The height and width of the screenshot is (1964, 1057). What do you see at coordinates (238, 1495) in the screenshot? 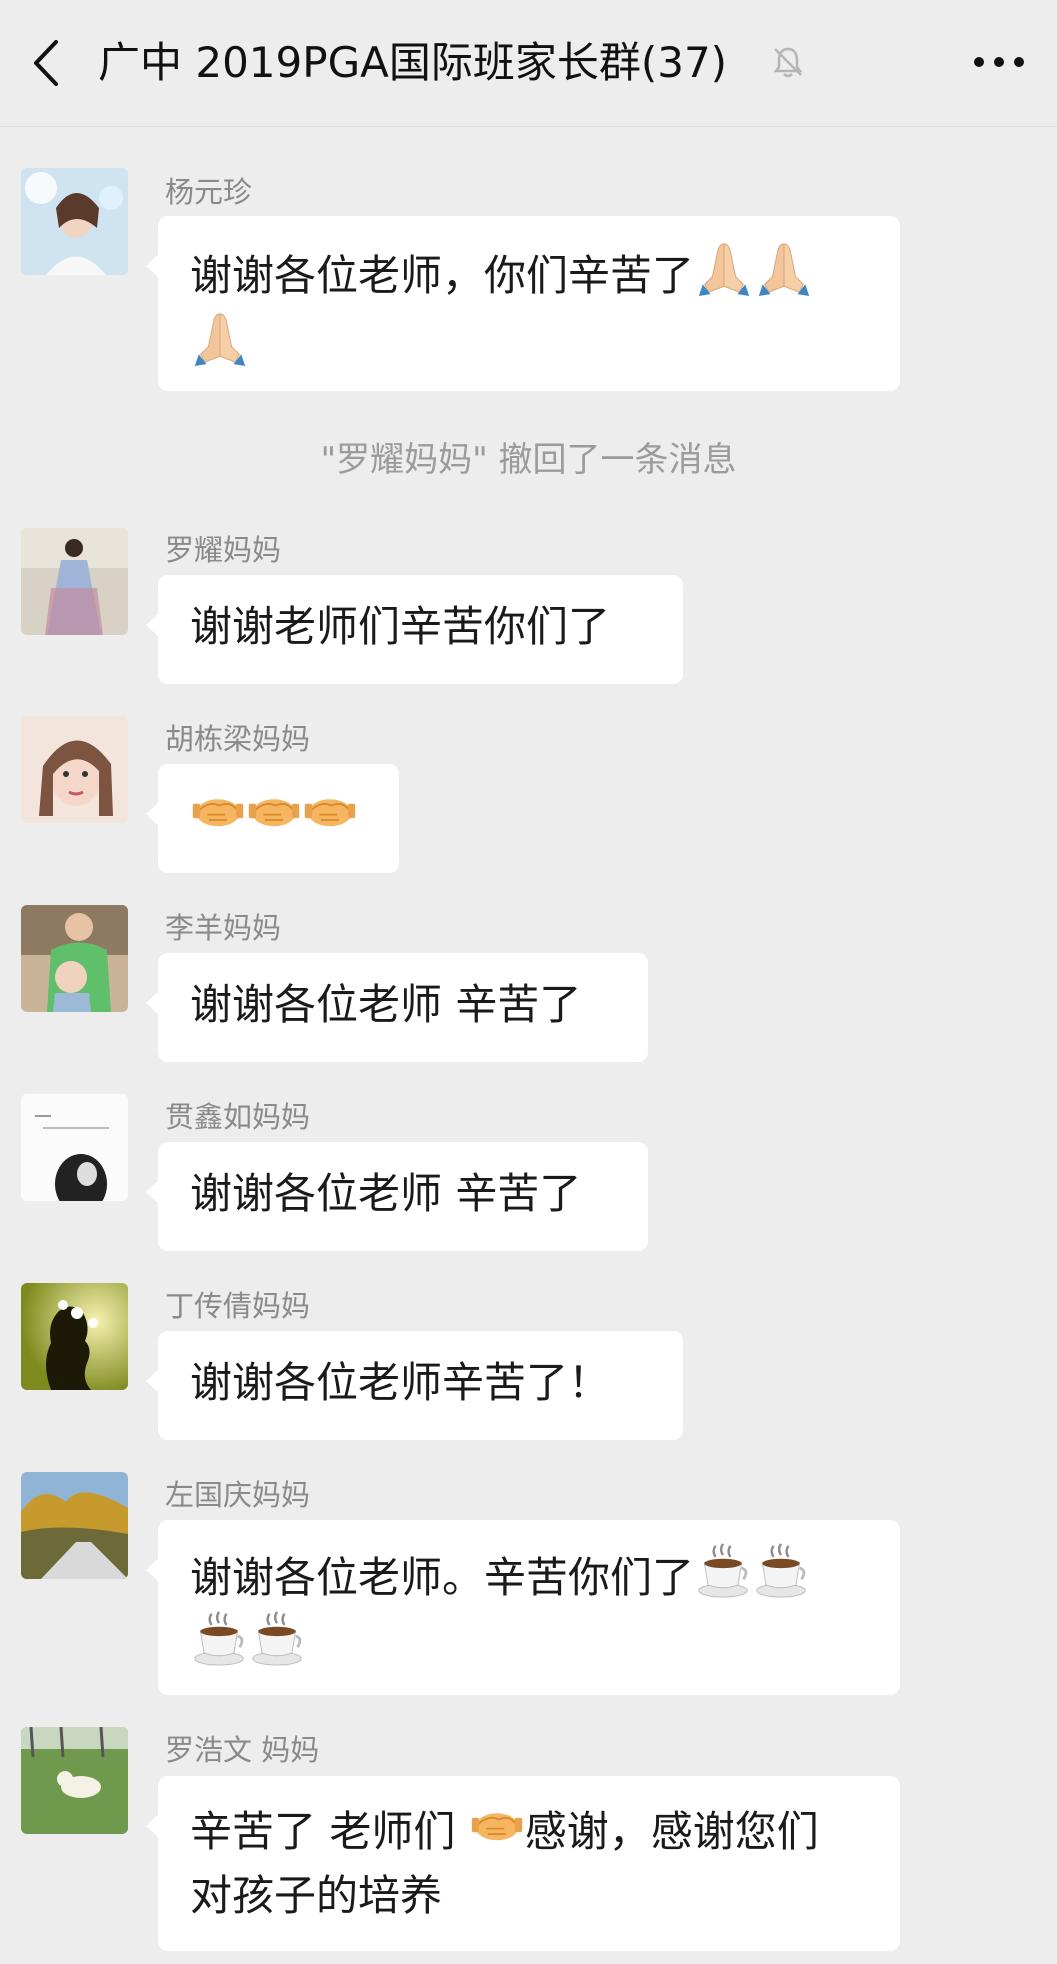
I see `sender-name: 左国庆妈妈` at bounding box center [238, 1495].